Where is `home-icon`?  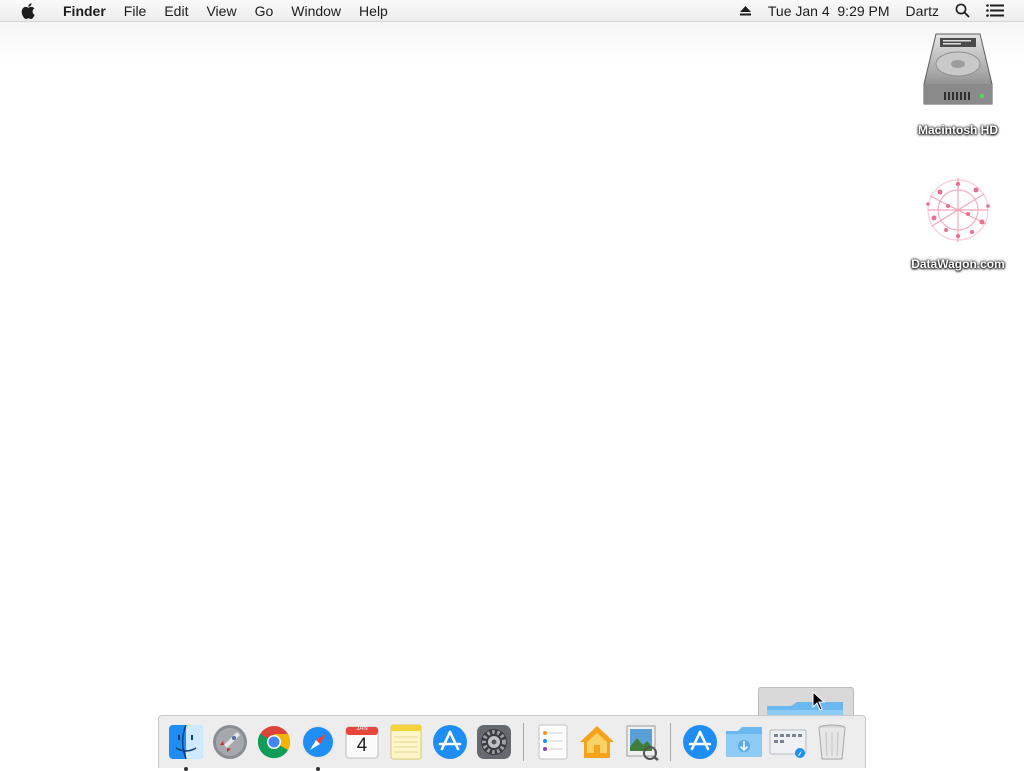
home-icon is located at coordinates (597, 742).